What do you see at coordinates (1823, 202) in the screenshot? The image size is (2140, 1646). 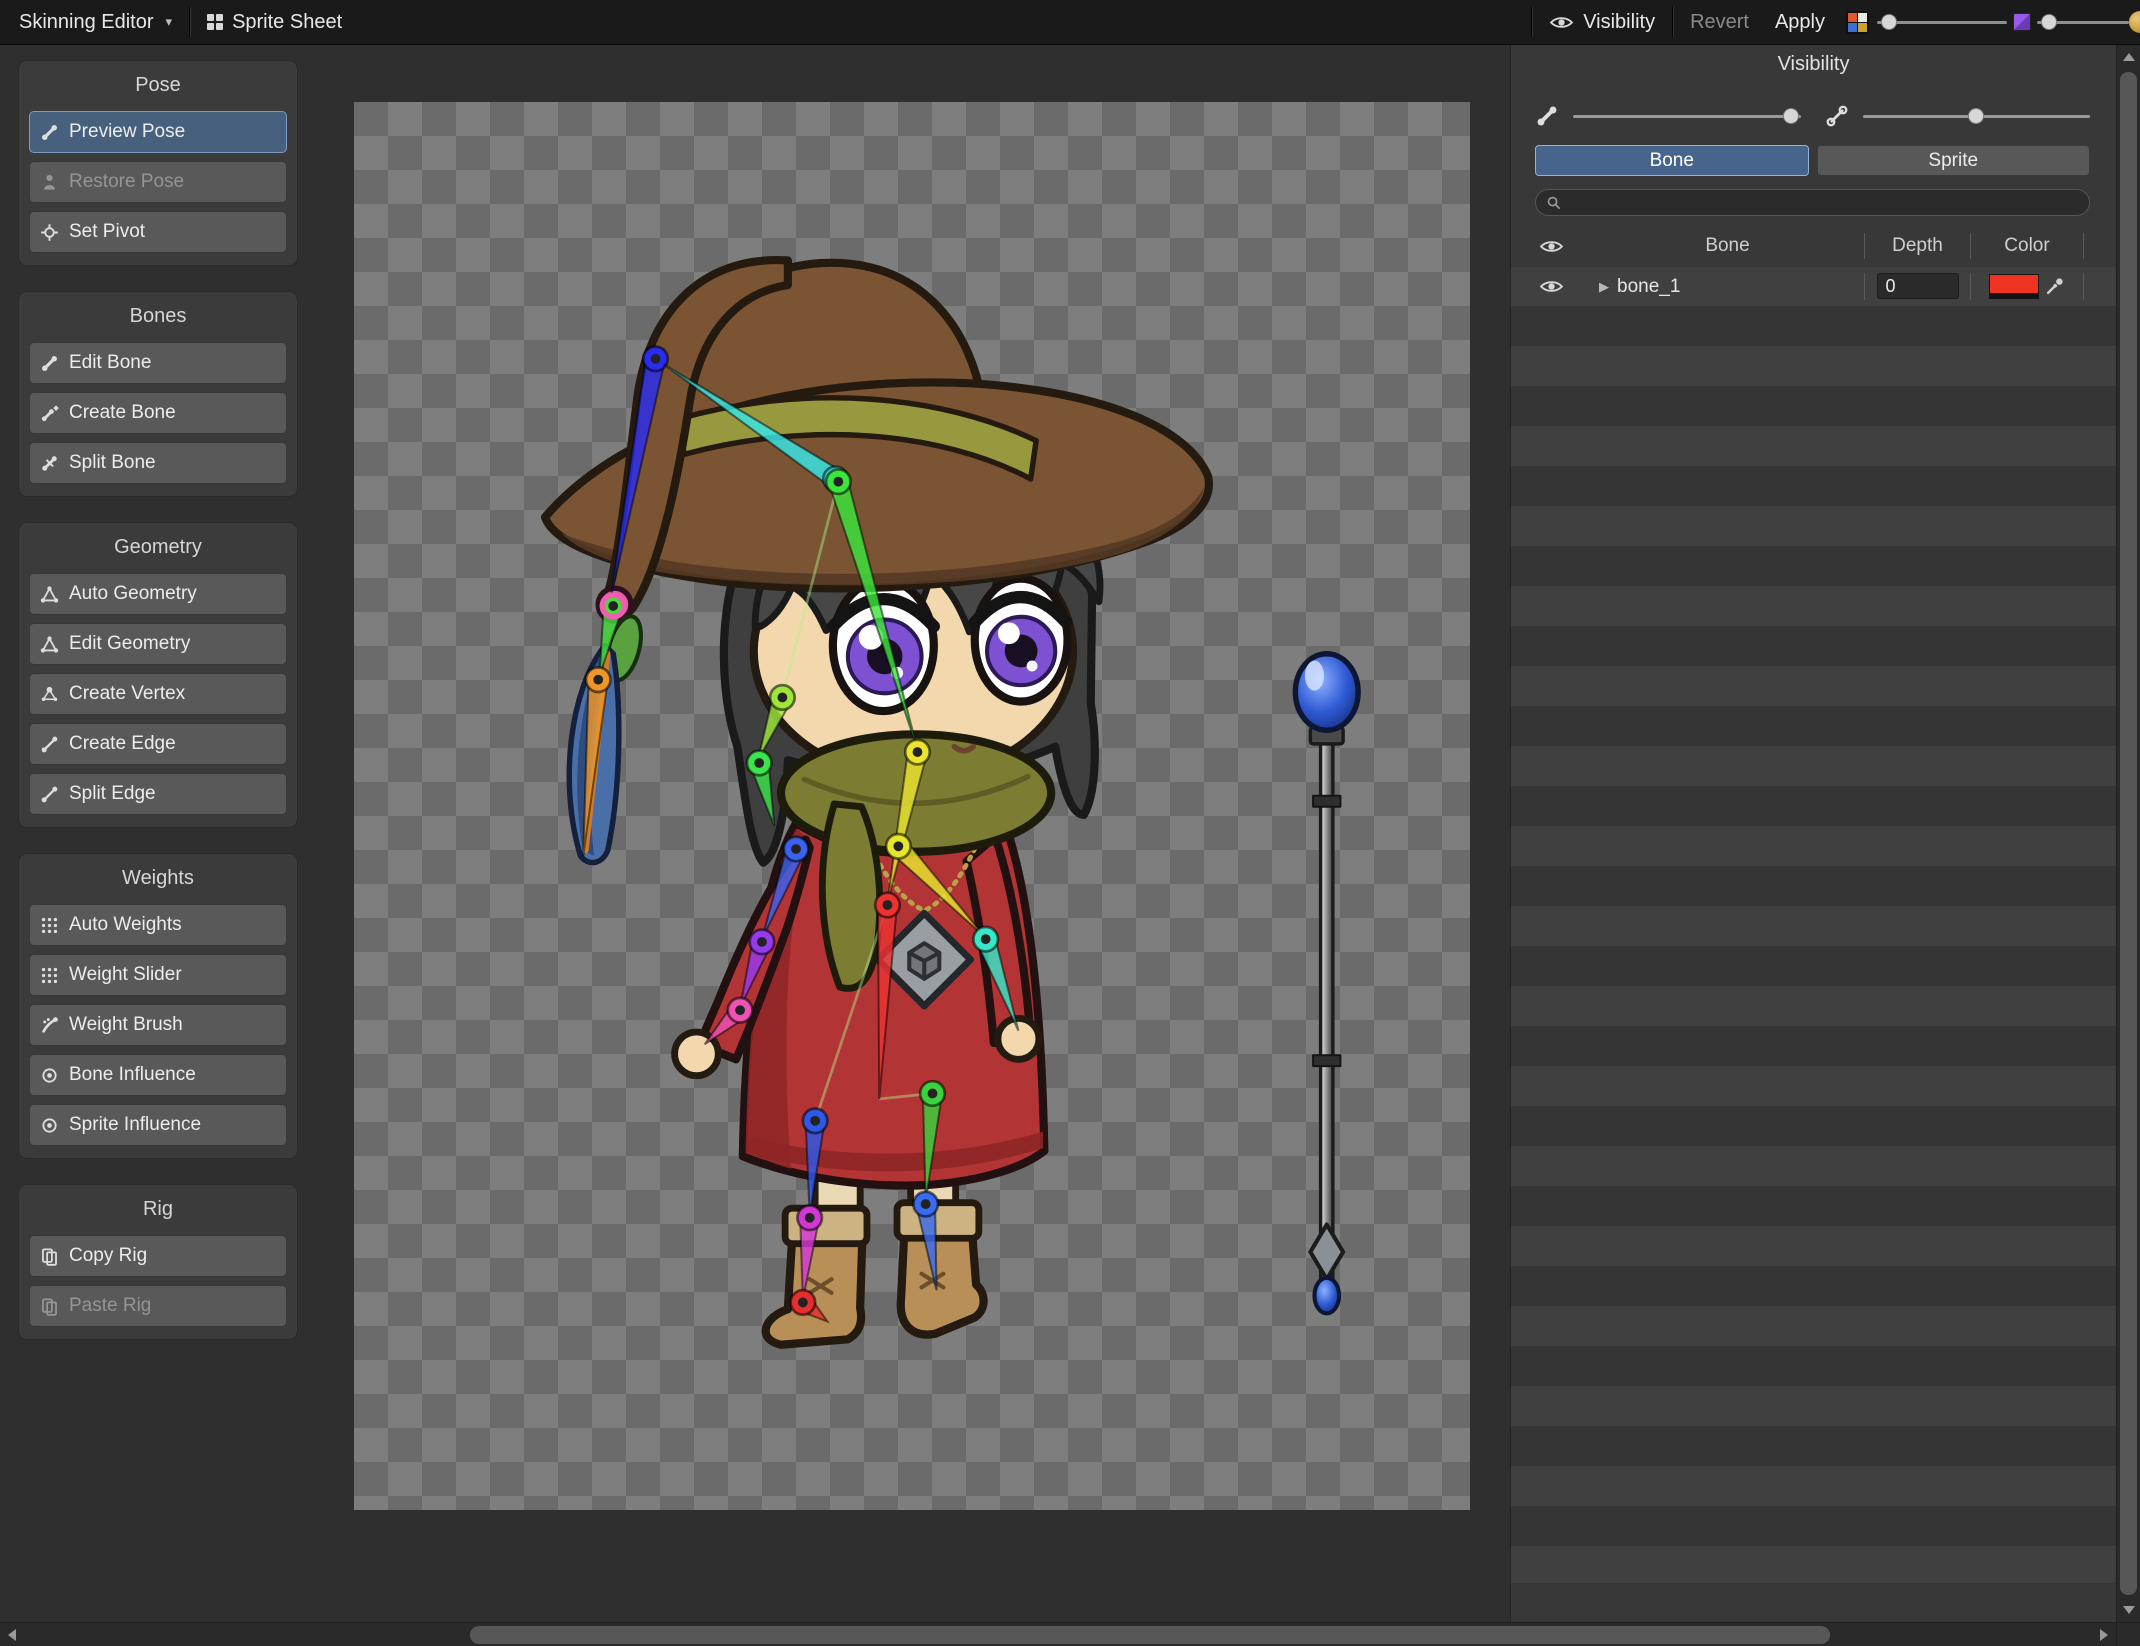 I see `bone-search-input` at bounding box center [1823, 202].